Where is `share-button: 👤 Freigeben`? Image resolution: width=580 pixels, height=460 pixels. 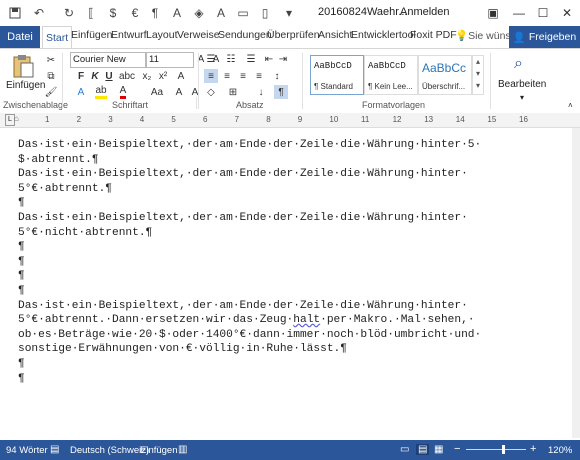
share-button: 👤 Freigeben is located at coordinates (544, 37).